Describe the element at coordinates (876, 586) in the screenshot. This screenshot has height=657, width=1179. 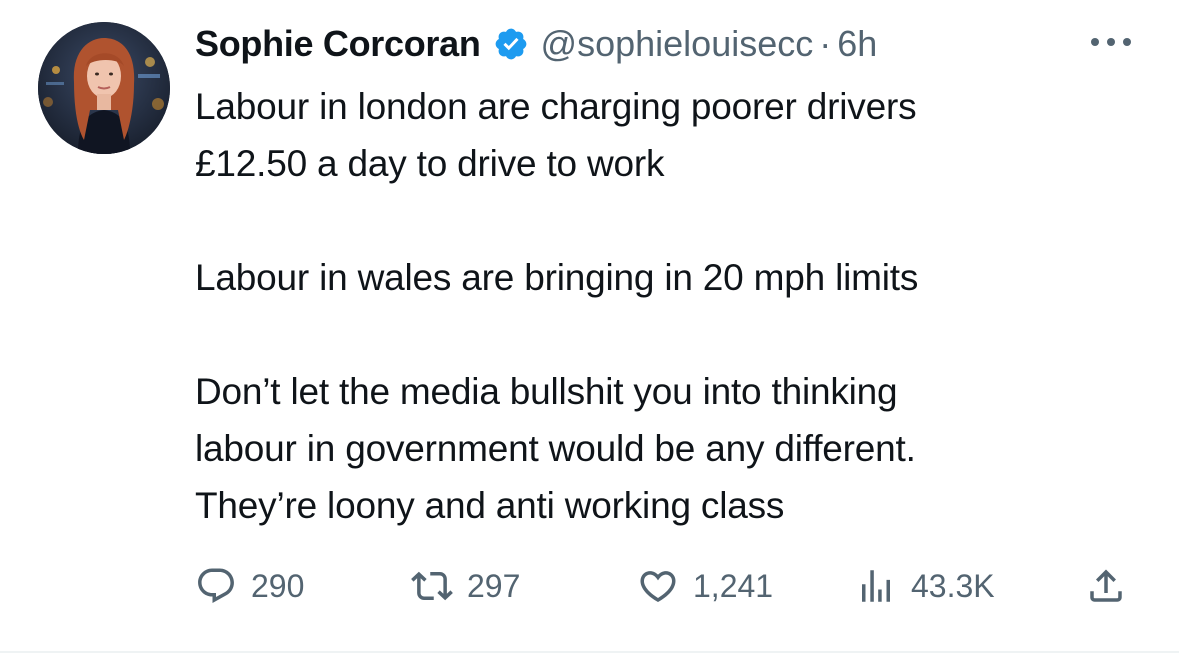
I see `views-icon` at that location.